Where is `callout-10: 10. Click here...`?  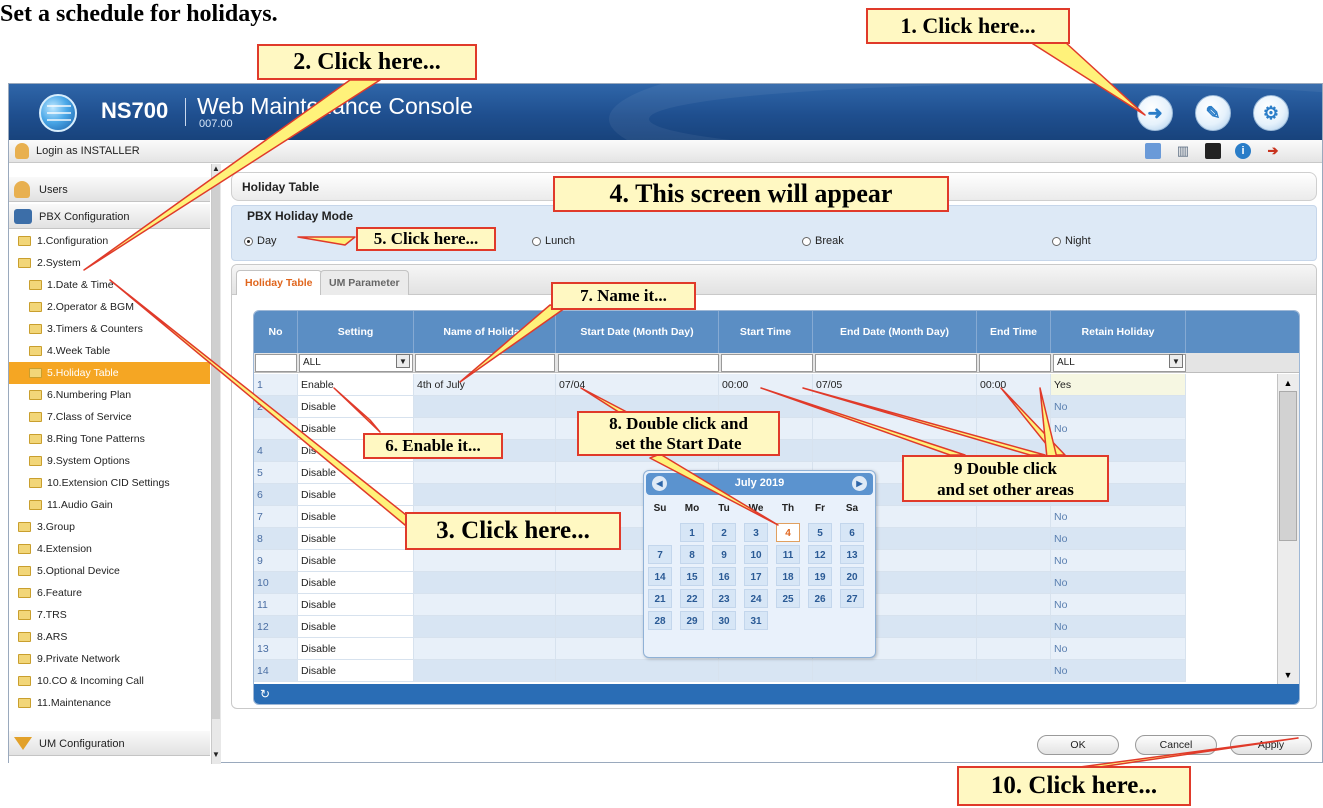 callout-10: 10. Click here... is located at coordinates (1074, 786).